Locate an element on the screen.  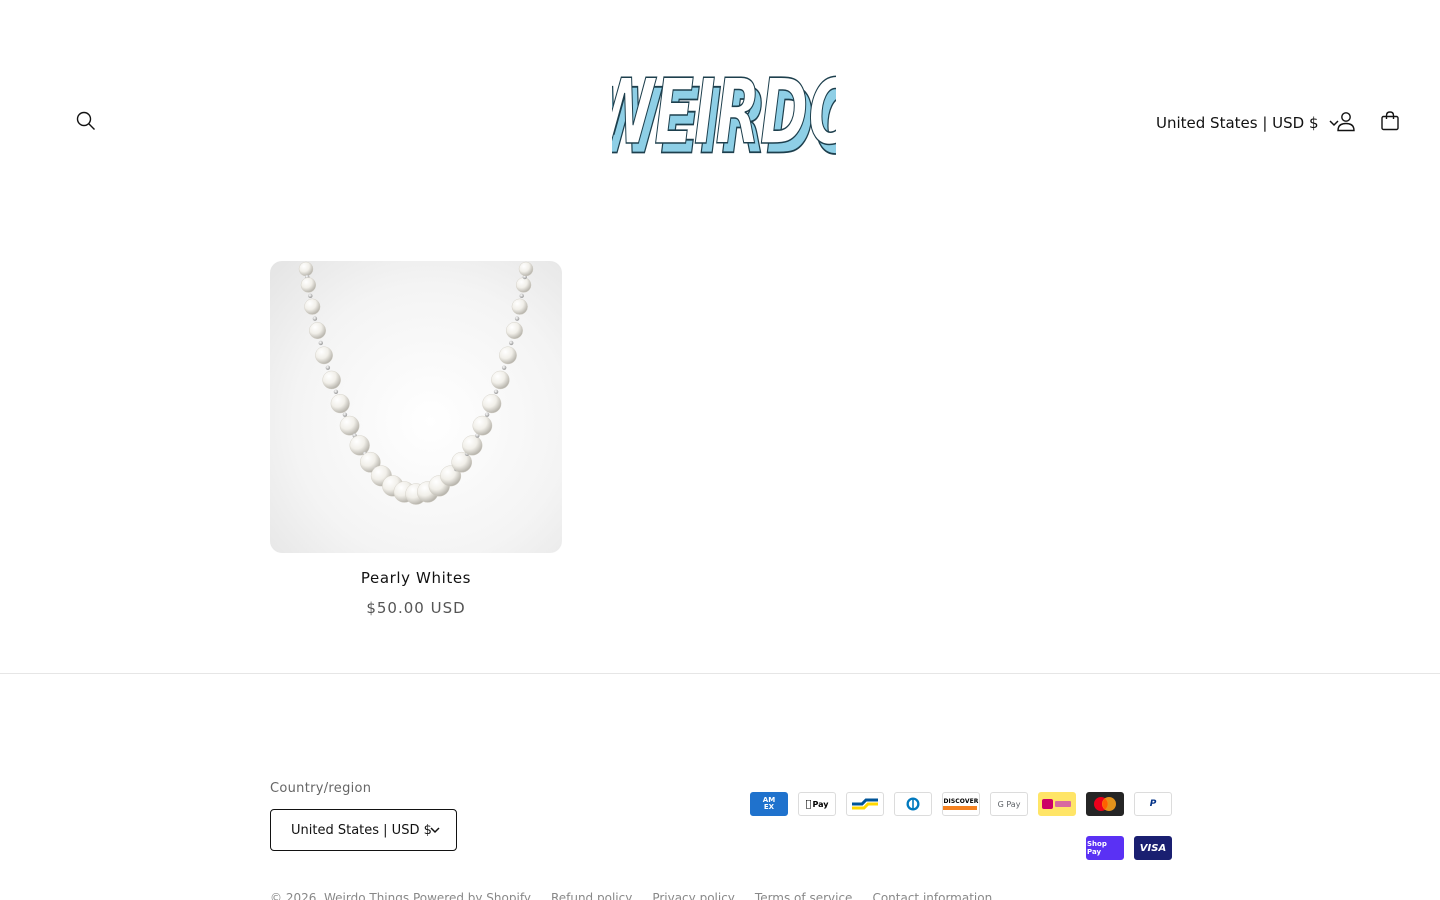
google-pay-icon: G Pay is located at coordinates (1009, 804).